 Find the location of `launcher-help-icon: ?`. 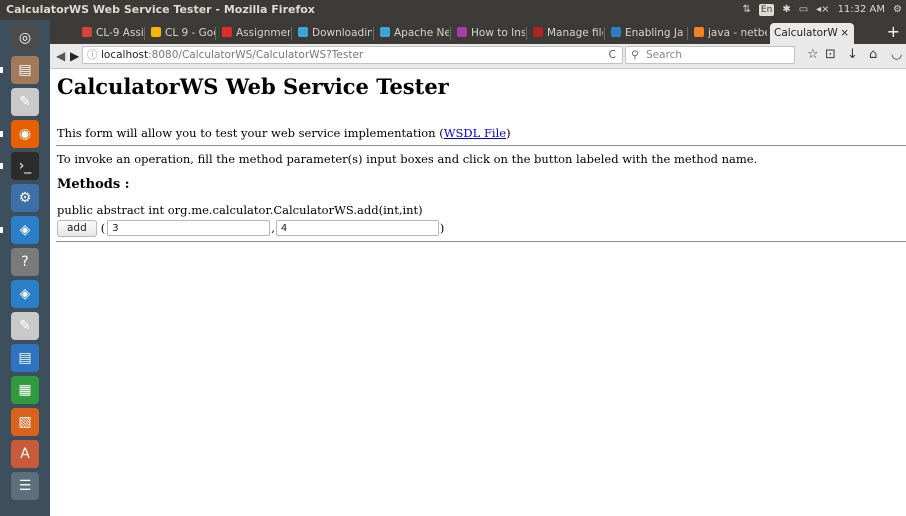

launcher-help-icon: ? is located at coordinates (25, 262).